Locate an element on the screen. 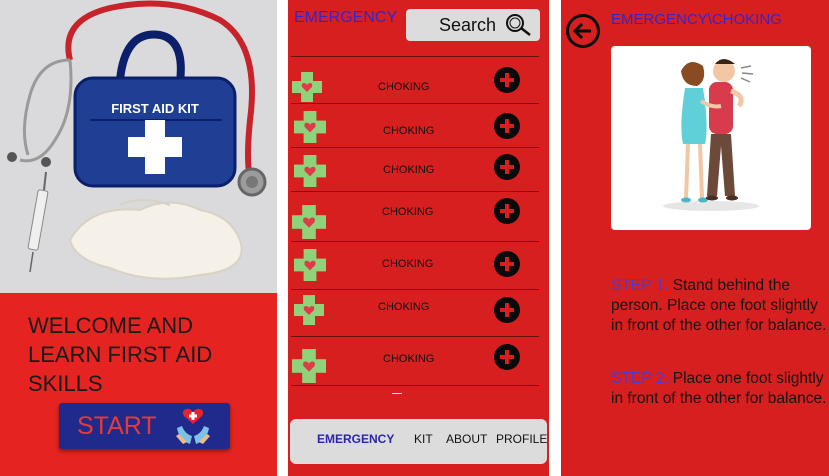 The width and height of the screenshot is (829, 476). bottom-nav: EMERGENCY KIT ABOUT PROFILE is located at coordinates (418, 441).